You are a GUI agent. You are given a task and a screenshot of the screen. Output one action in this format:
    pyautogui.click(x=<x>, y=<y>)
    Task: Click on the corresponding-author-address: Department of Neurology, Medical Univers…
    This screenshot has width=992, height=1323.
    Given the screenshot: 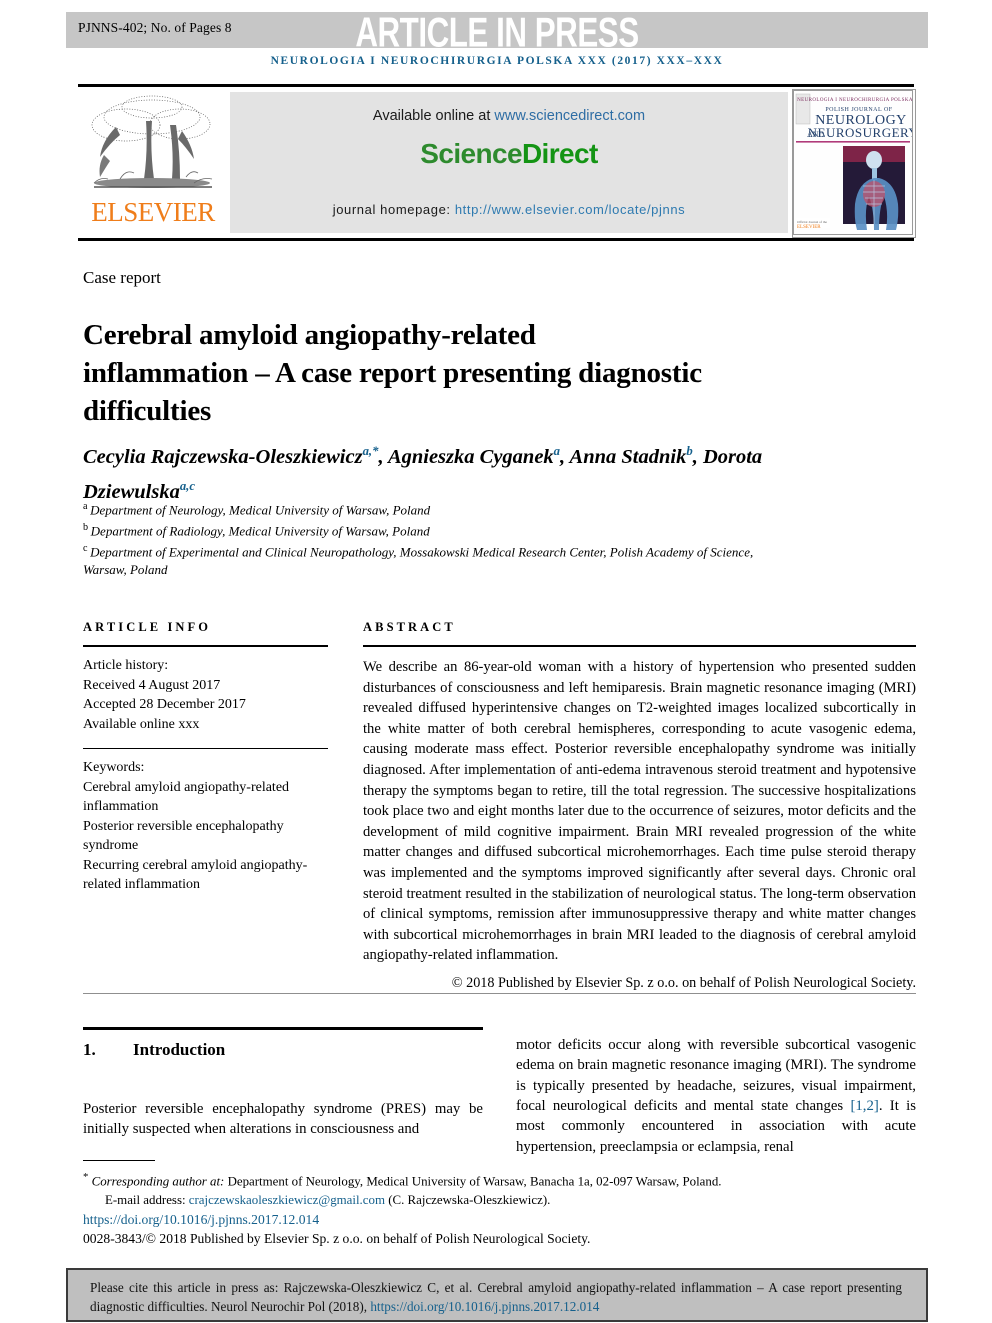 What is the action you would take?
    pyautogui.click(x=473, y=1181)
    